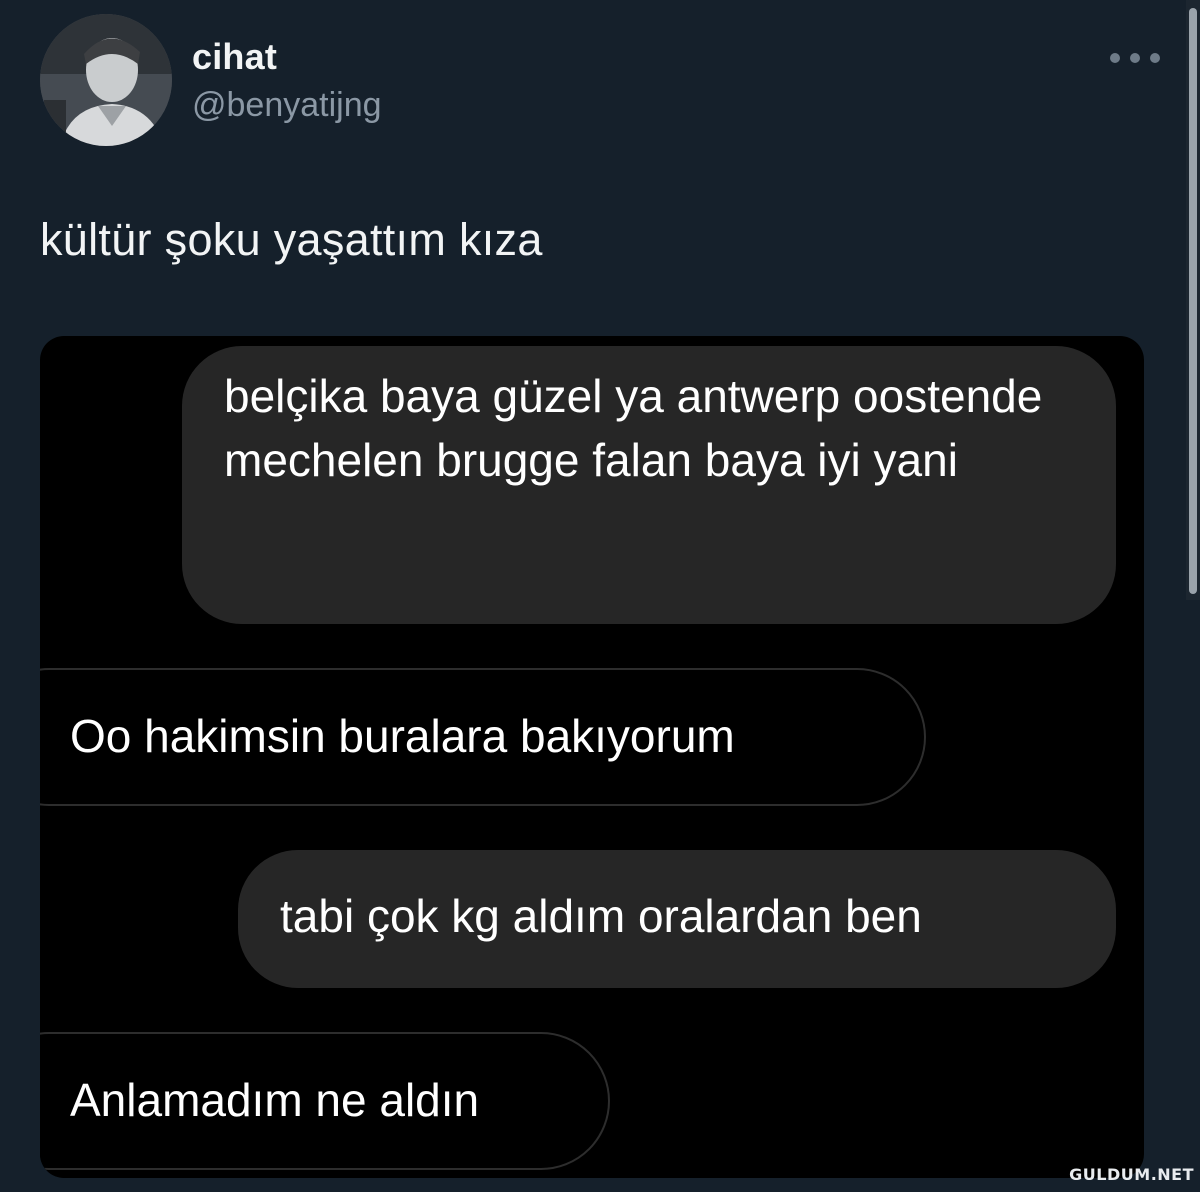 This screenshot has width=1200, height=1192. What do you see at coordinates (325, 1101) in the screenshot?
I see `chat-message-received: Anlamadım ne aldın` at bounding box center [325, 1101].